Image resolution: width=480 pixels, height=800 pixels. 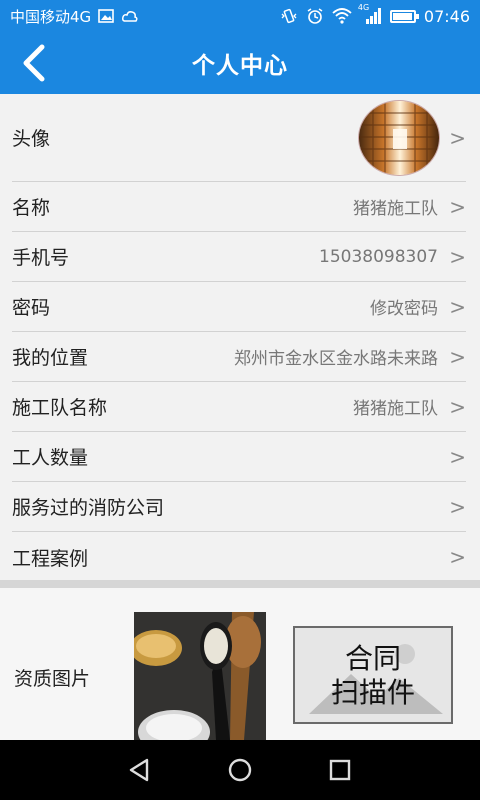 What do you see at coordinates (52, 679) in the screenshot?
I see `qualification-label: 资质图片` at bounding box center [52, 679].